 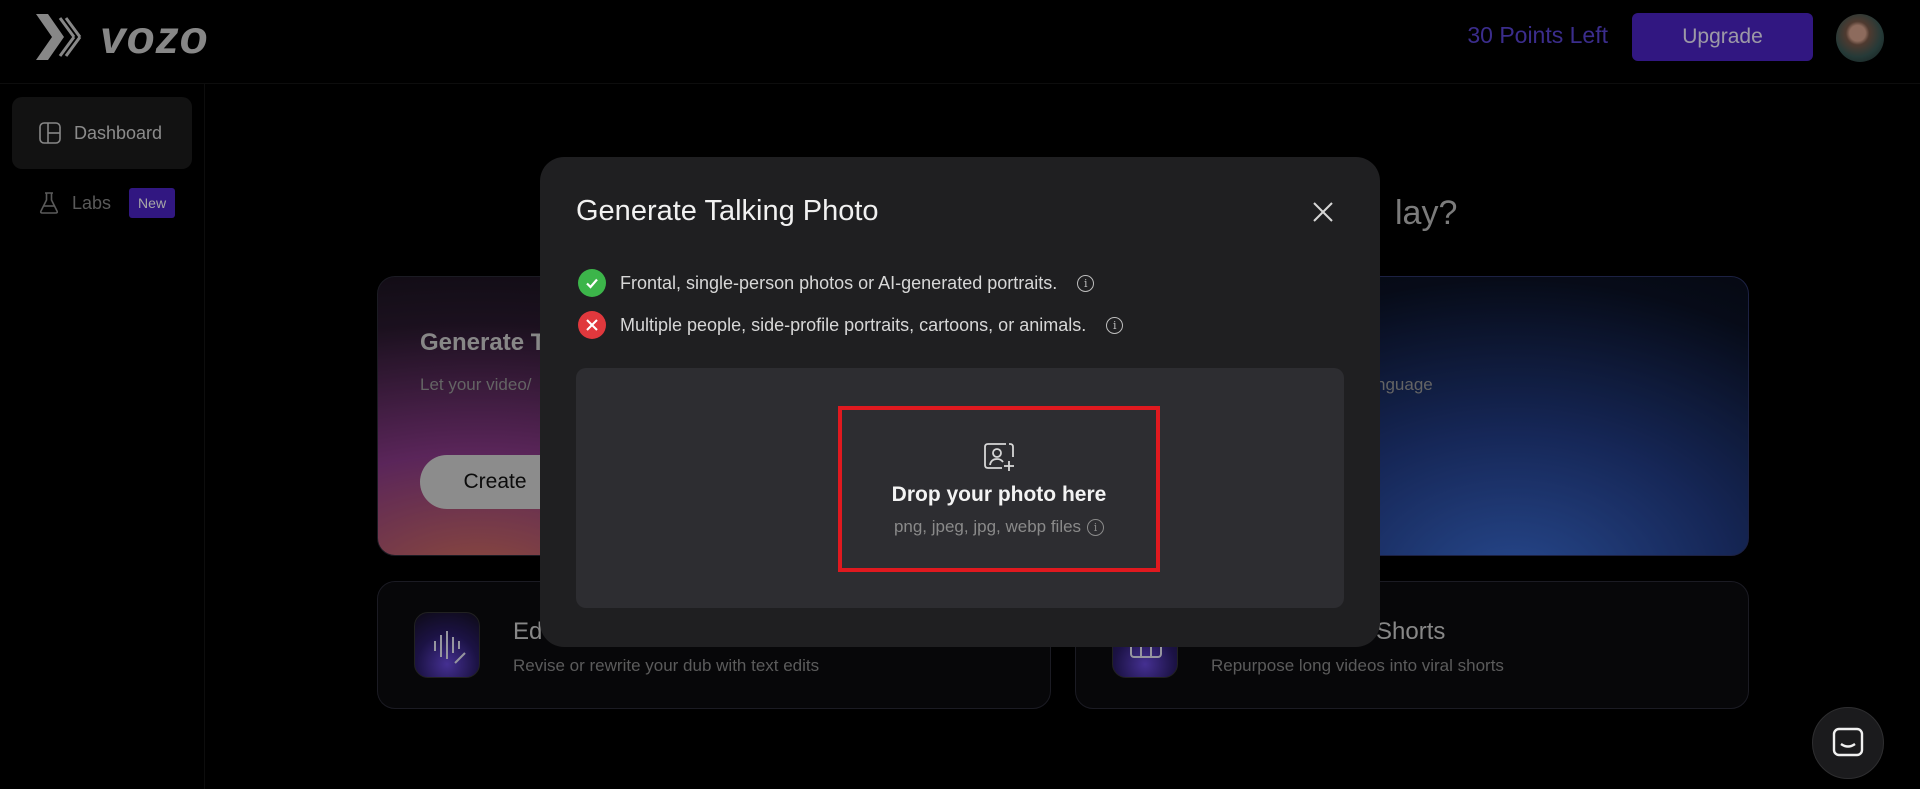 I want to click on chat-support-button, so click(x=1848, y=743).